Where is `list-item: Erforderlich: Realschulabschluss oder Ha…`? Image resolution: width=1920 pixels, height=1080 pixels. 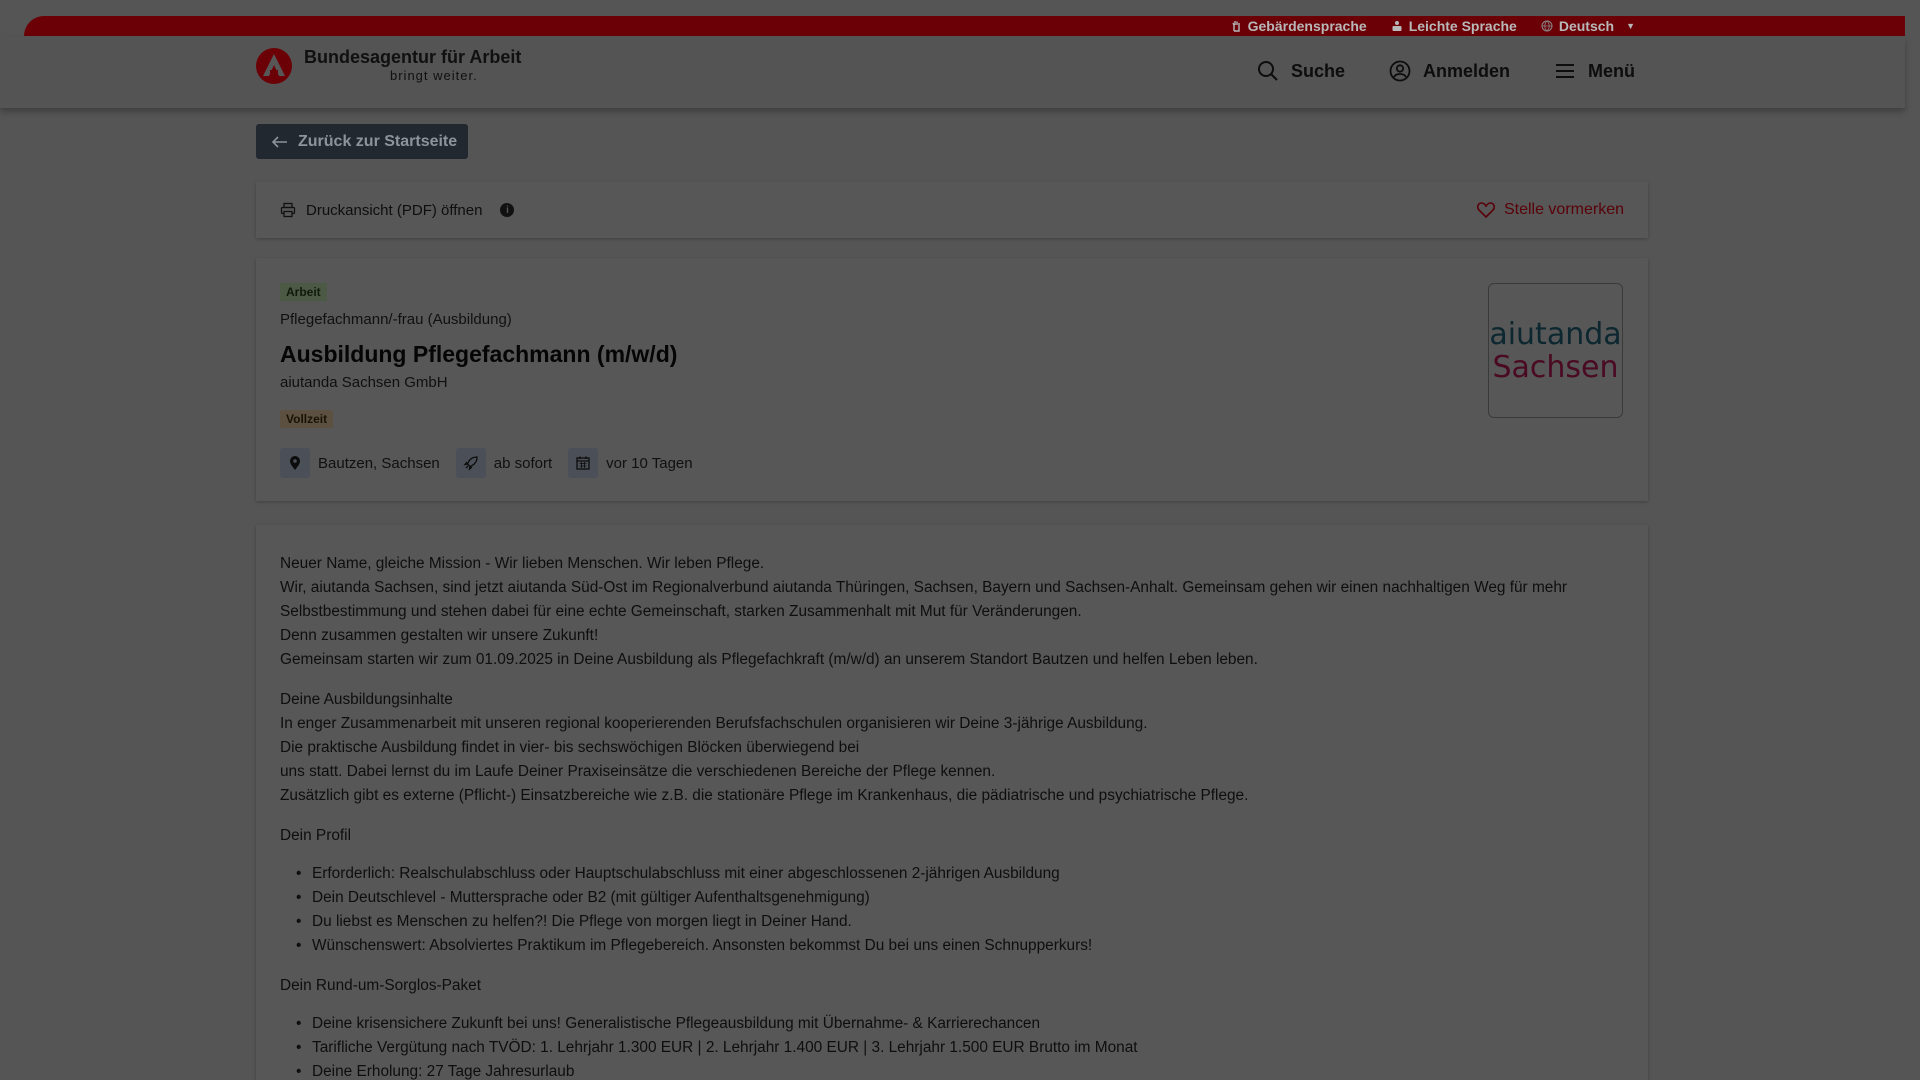
list-item: Erforderlich: Realschulabschluss oder Ha… is located at coordinates (956, 874).